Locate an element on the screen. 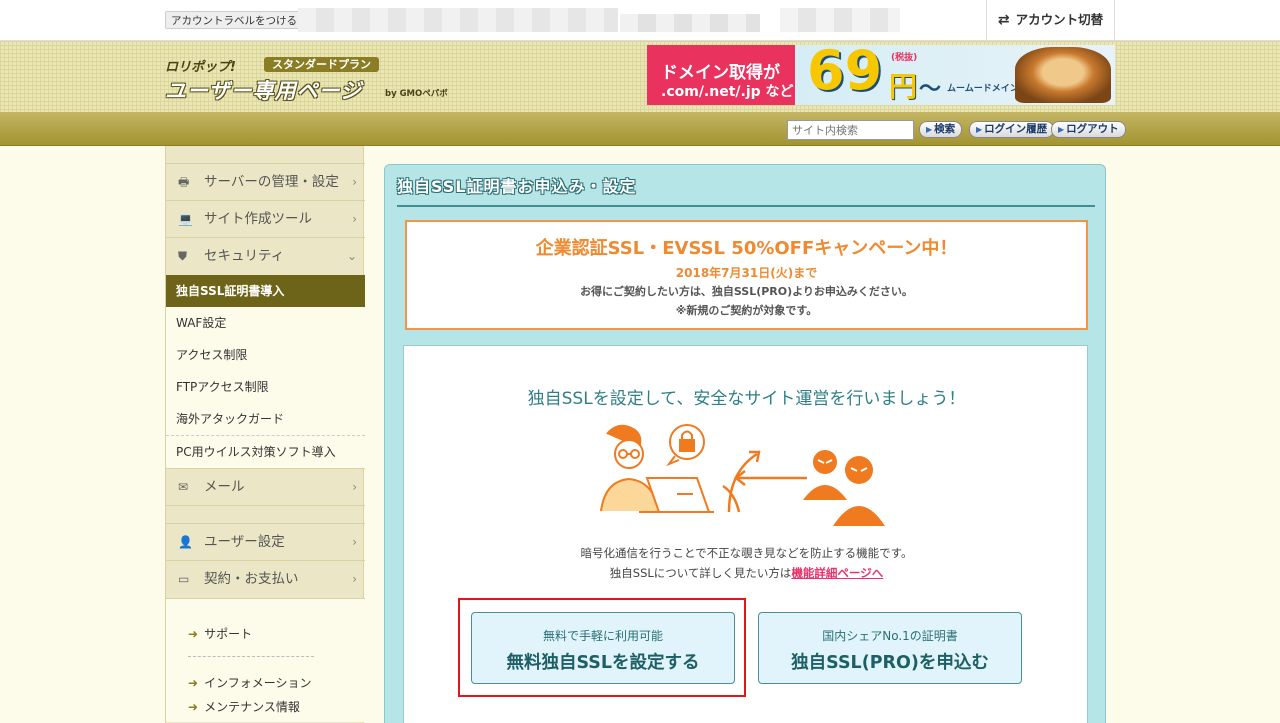 Image resolution: width=1280 pixels, height=723 pixels. account-label-button: アカウントラベルをつける is located at coordinates (234, 20).